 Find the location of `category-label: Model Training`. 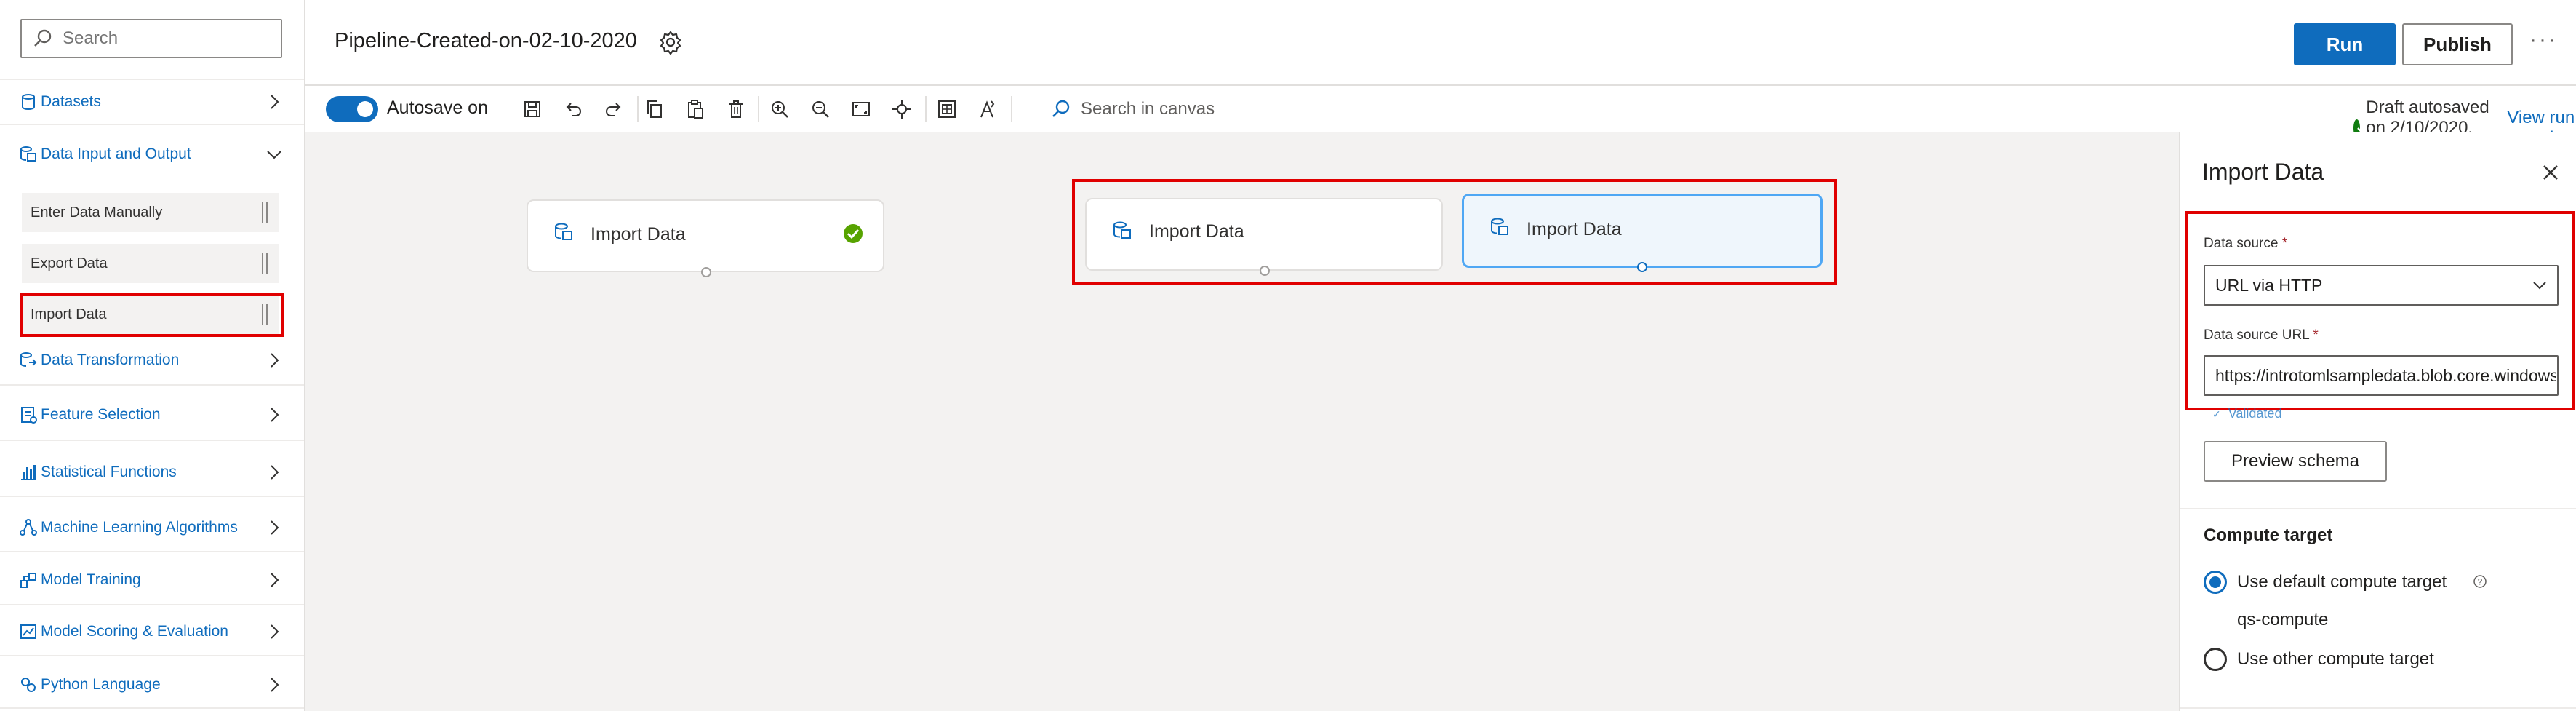

category-label: Model Training is located at coordinates (91, 579).